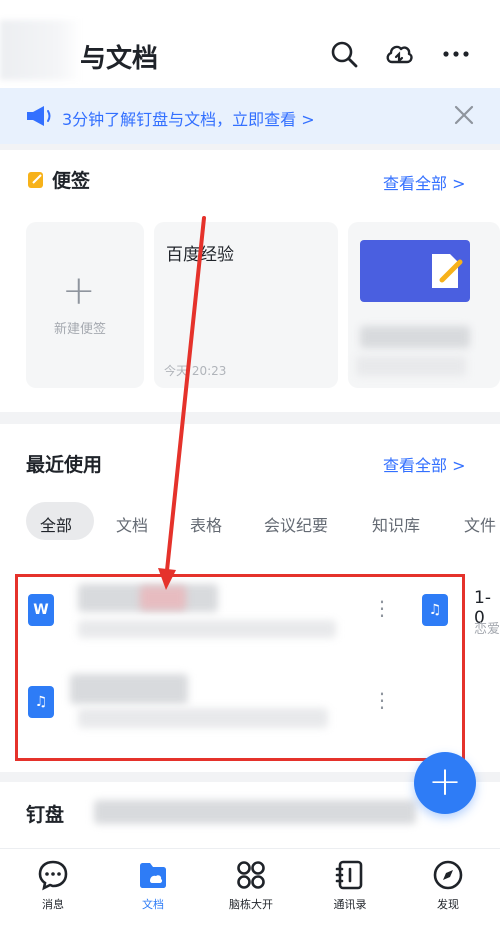 Image resolution: width=500 pixels, height=926 pixels. Describe the element at coordinates (487, 629) in the screenshot. I see `side-item-subtitle: 恋爱` at that location.